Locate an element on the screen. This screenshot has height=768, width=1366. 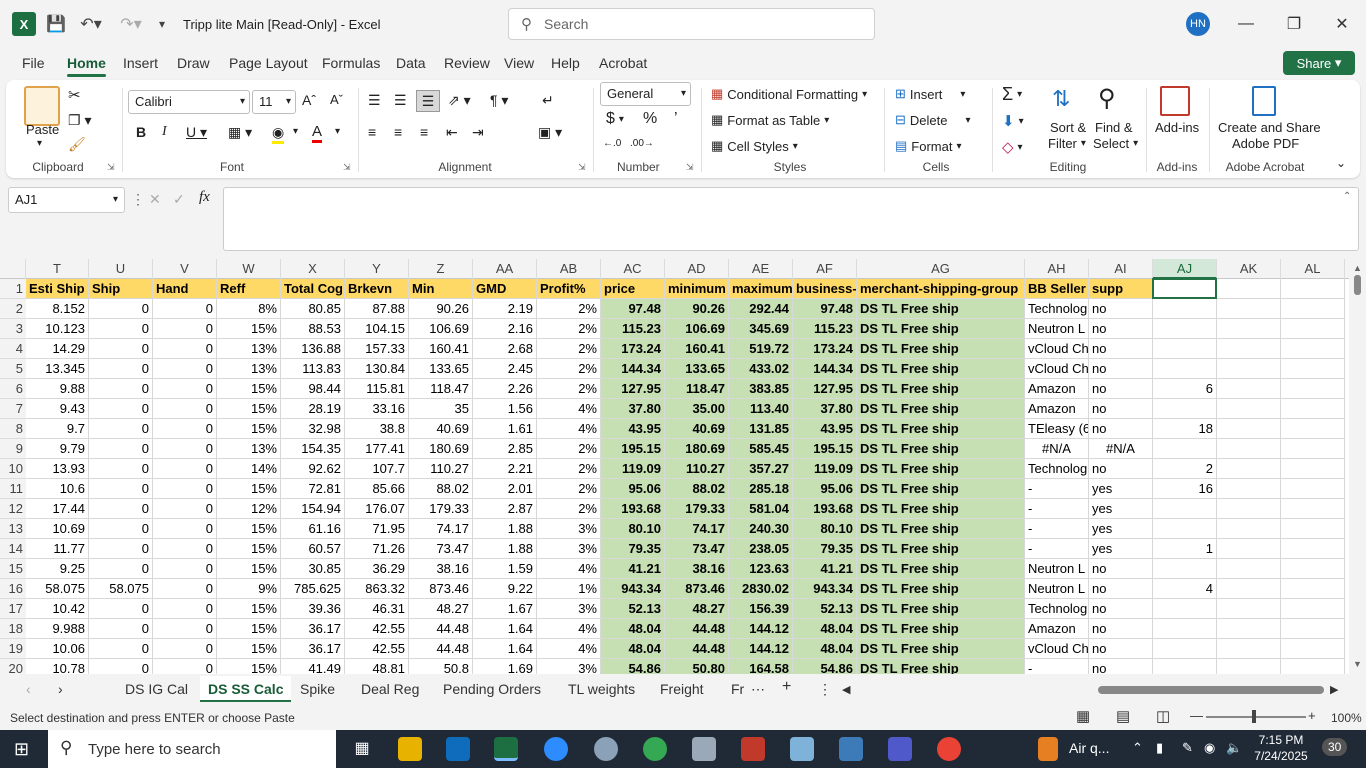
table-cell: 71.95 is located at coordinates (377, 529).